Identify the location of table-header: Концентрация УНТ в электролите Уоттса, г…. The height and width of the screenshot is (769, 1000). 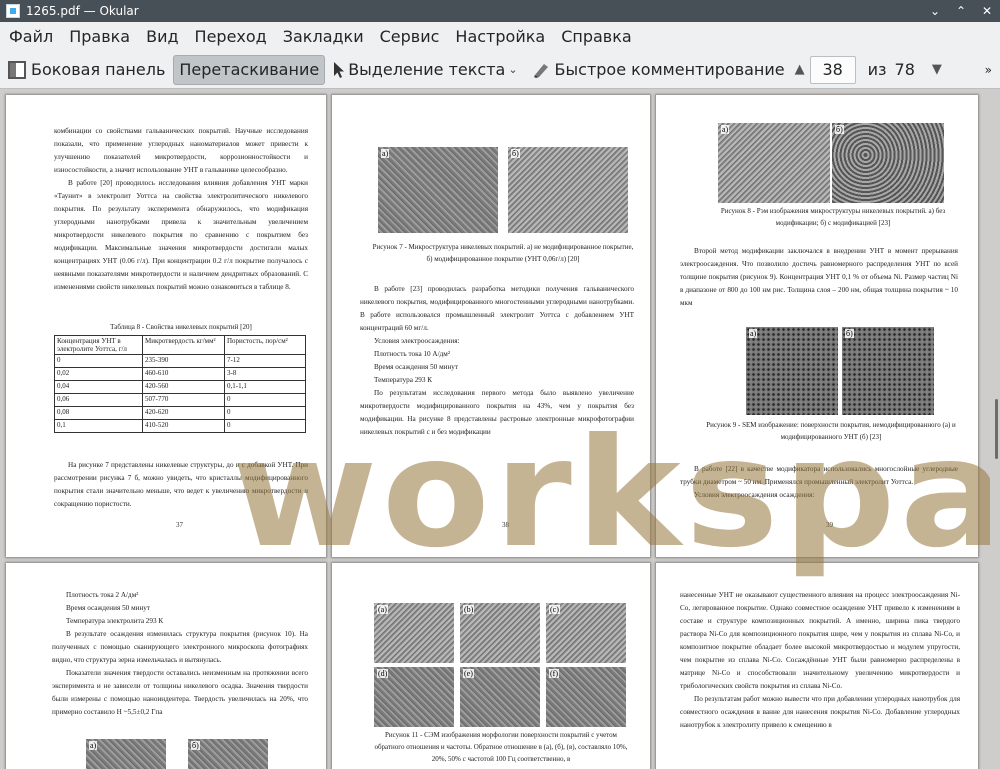
(98, 345).